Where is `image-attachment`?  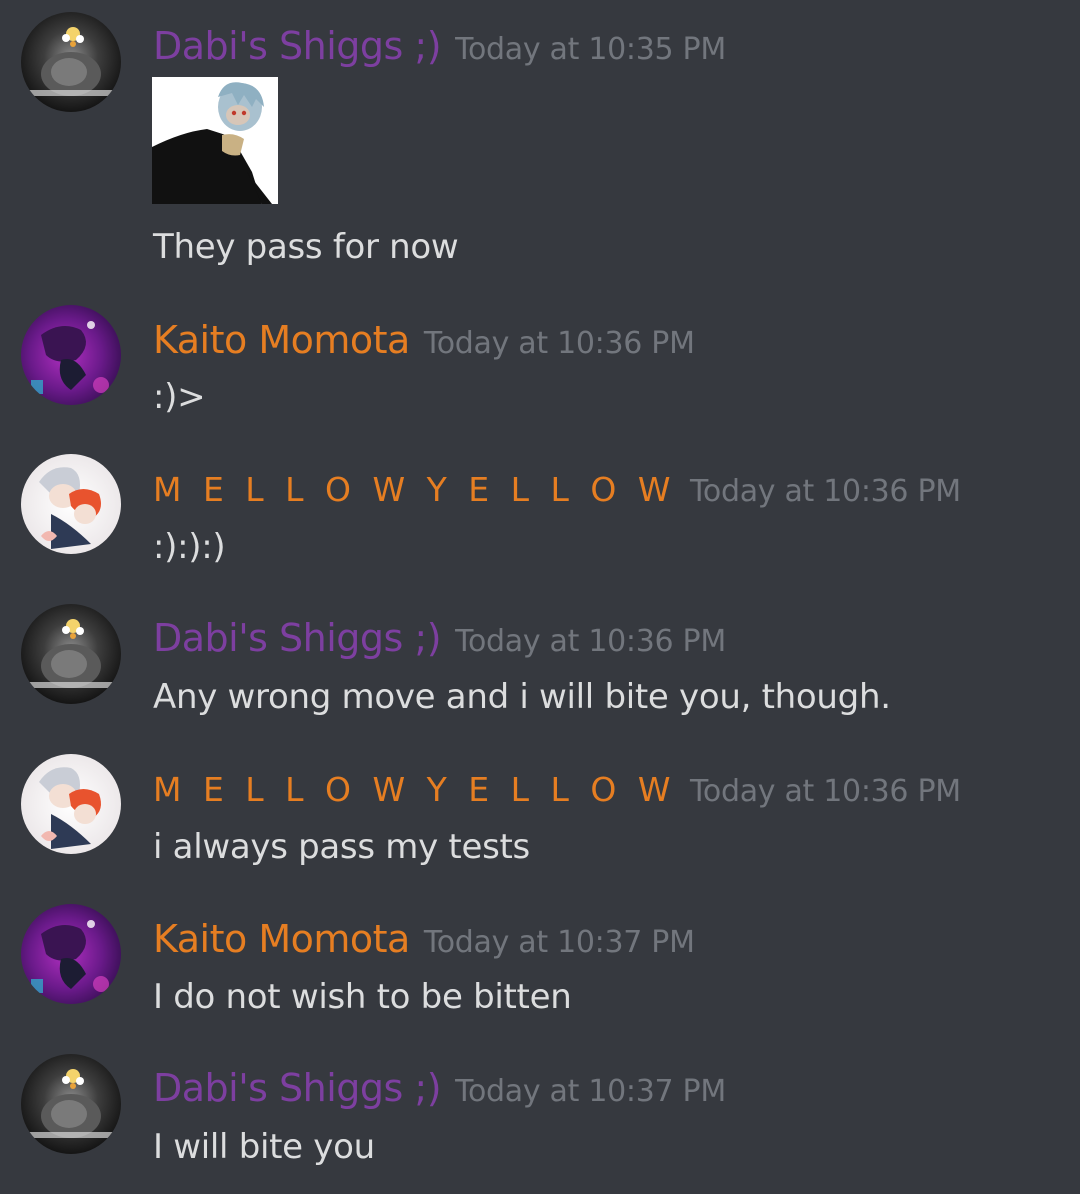 image-attachment is located at coordinates (215, 140).